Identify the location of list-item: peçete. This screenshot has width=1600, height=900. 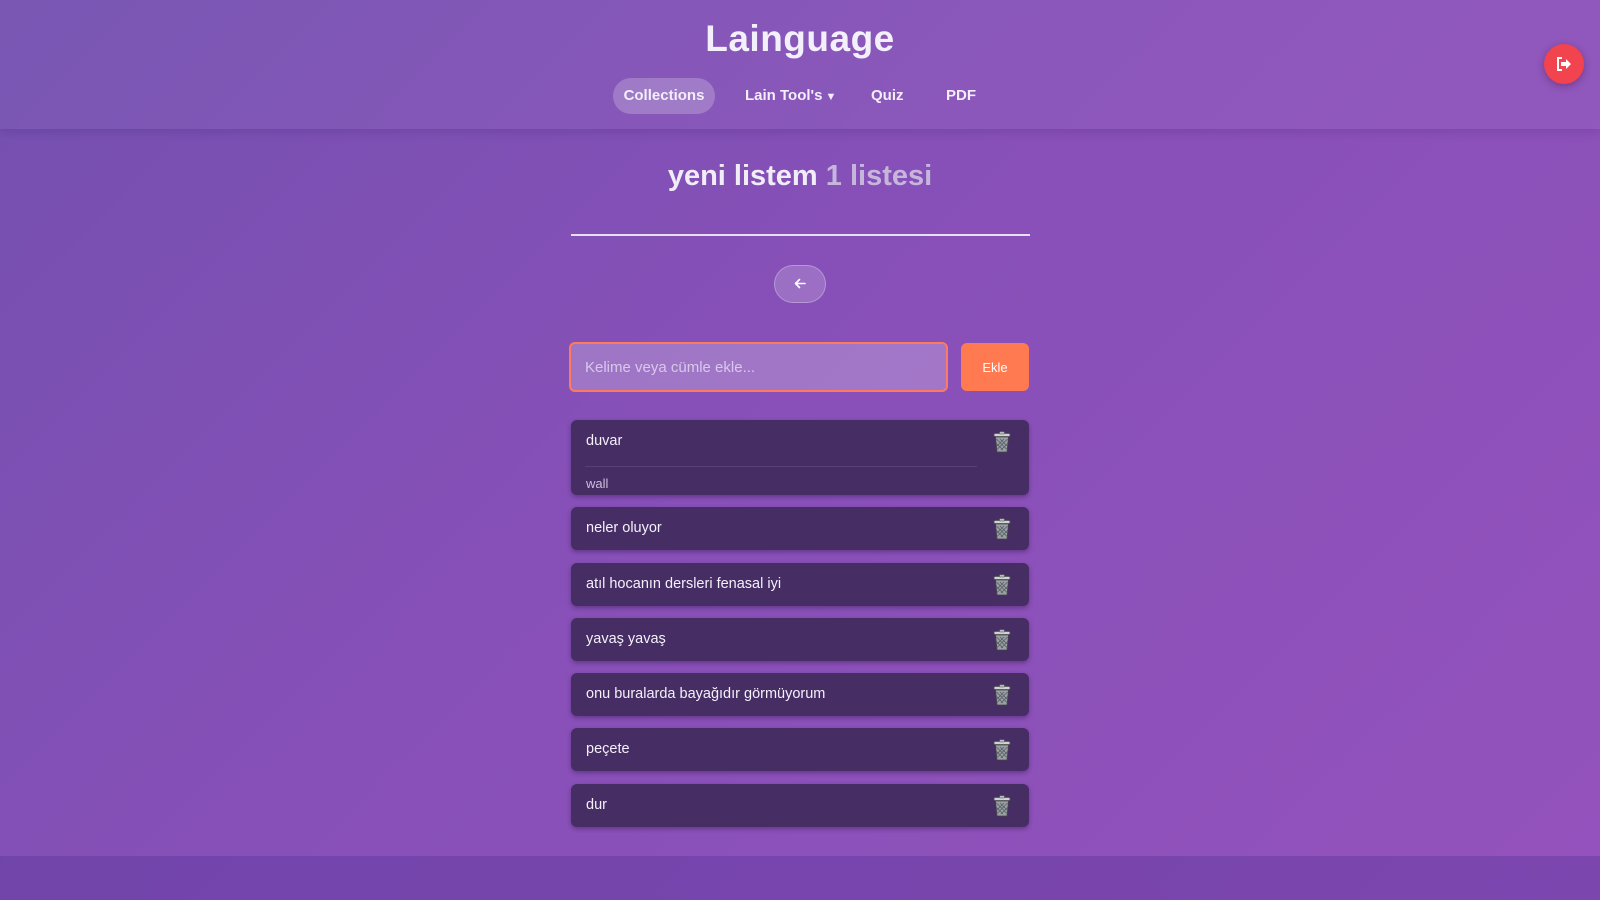
(800, 749).